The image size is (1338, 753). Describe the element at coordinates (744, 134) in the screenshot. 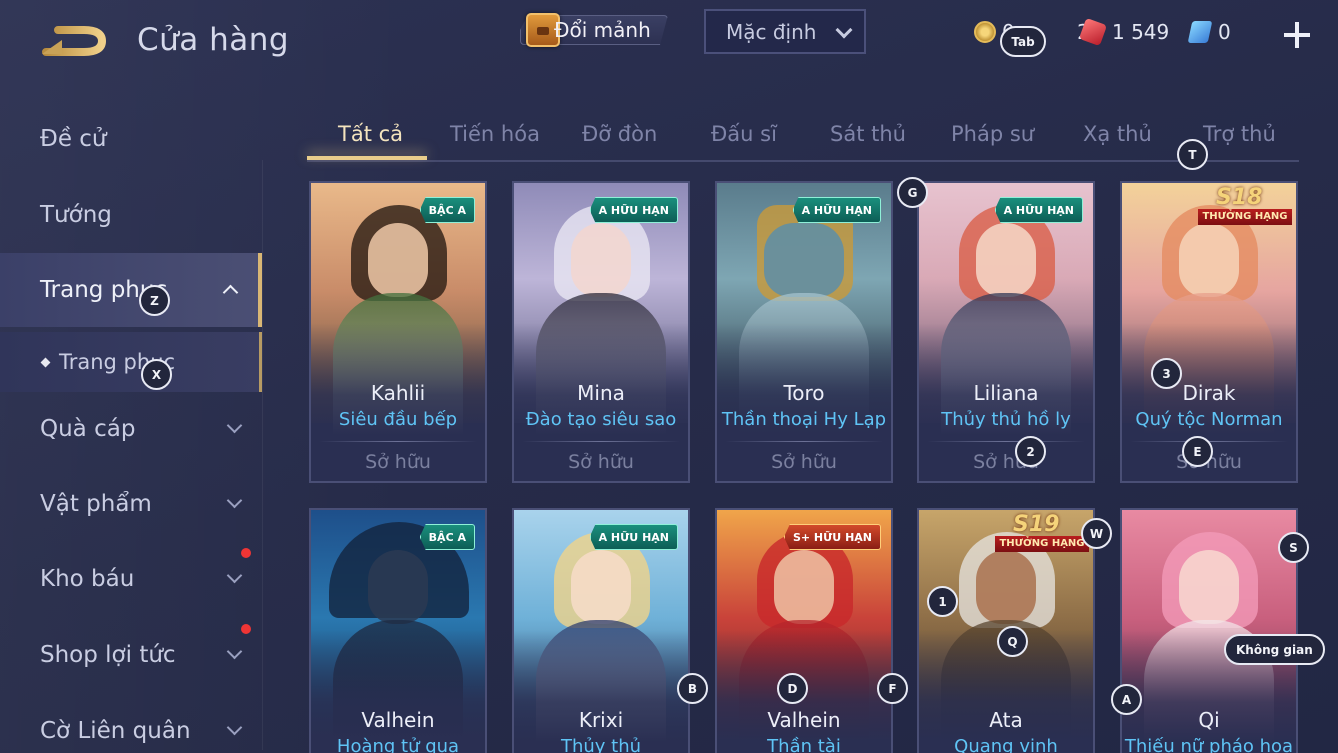

I see `tab-fighter: Đấu sĩ` at that location.